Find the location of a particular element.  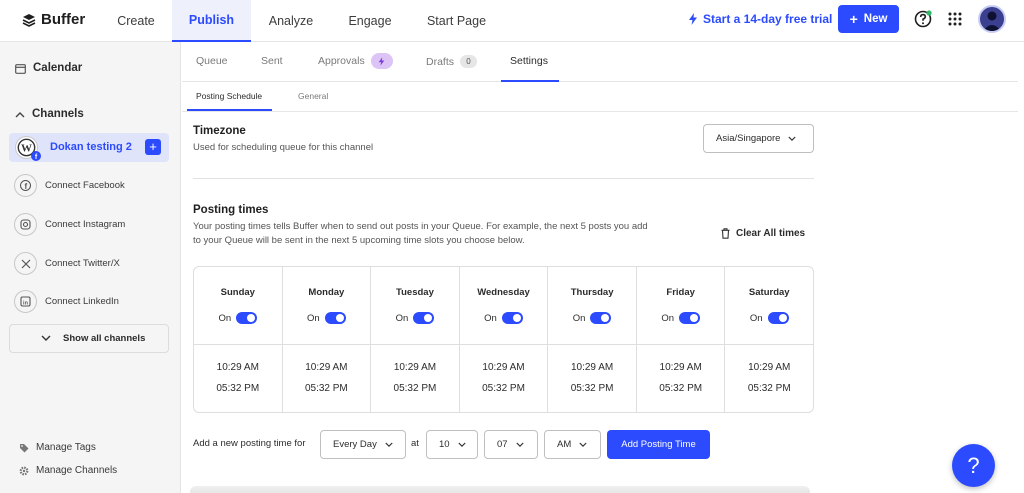

clear-all-times-button: Clear All times is located at coordinates (763, 233).